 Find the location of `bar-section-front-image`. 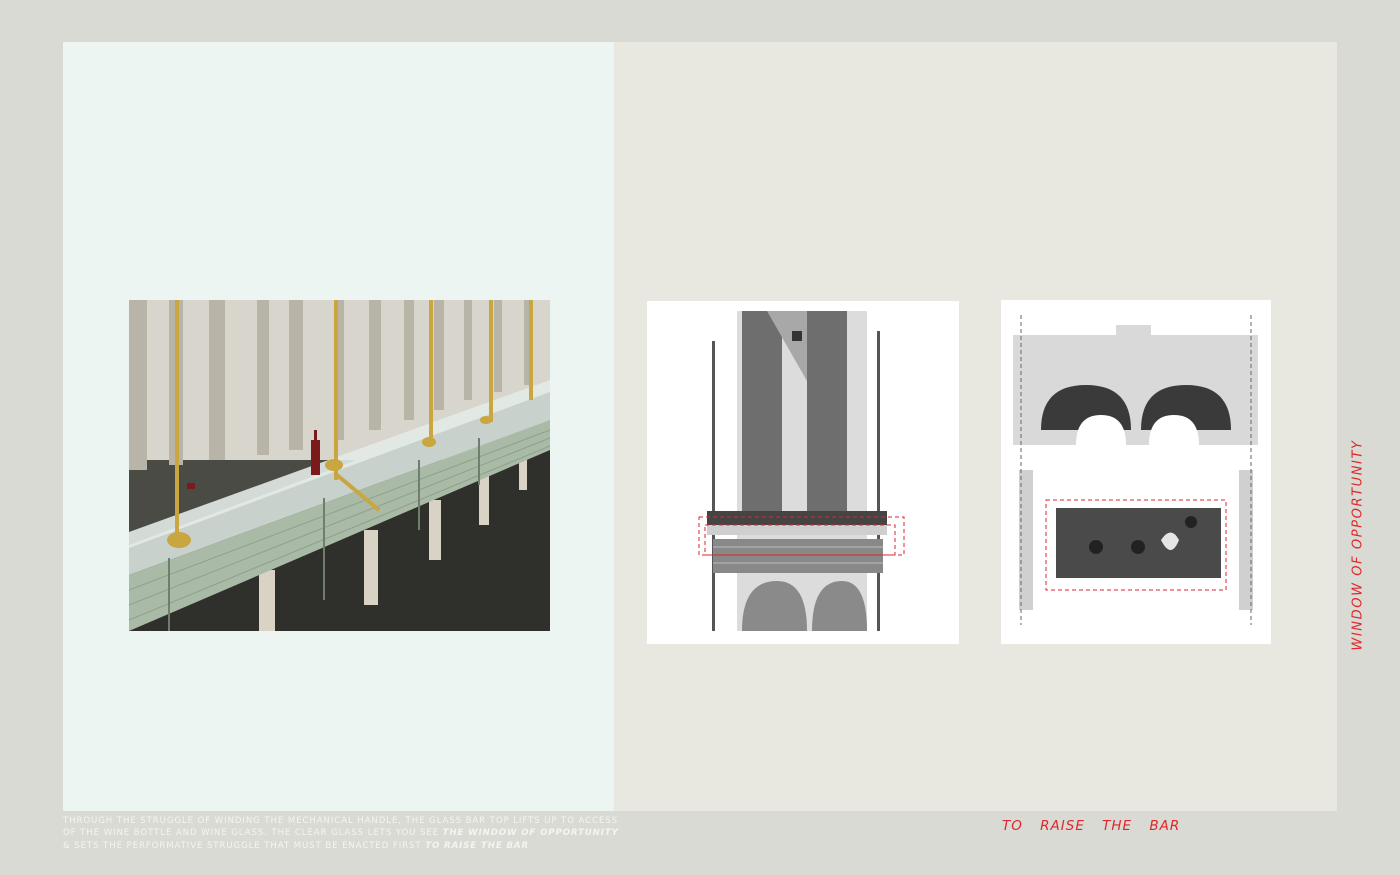

bar-section-front-image is located at coordinates (803, 472).